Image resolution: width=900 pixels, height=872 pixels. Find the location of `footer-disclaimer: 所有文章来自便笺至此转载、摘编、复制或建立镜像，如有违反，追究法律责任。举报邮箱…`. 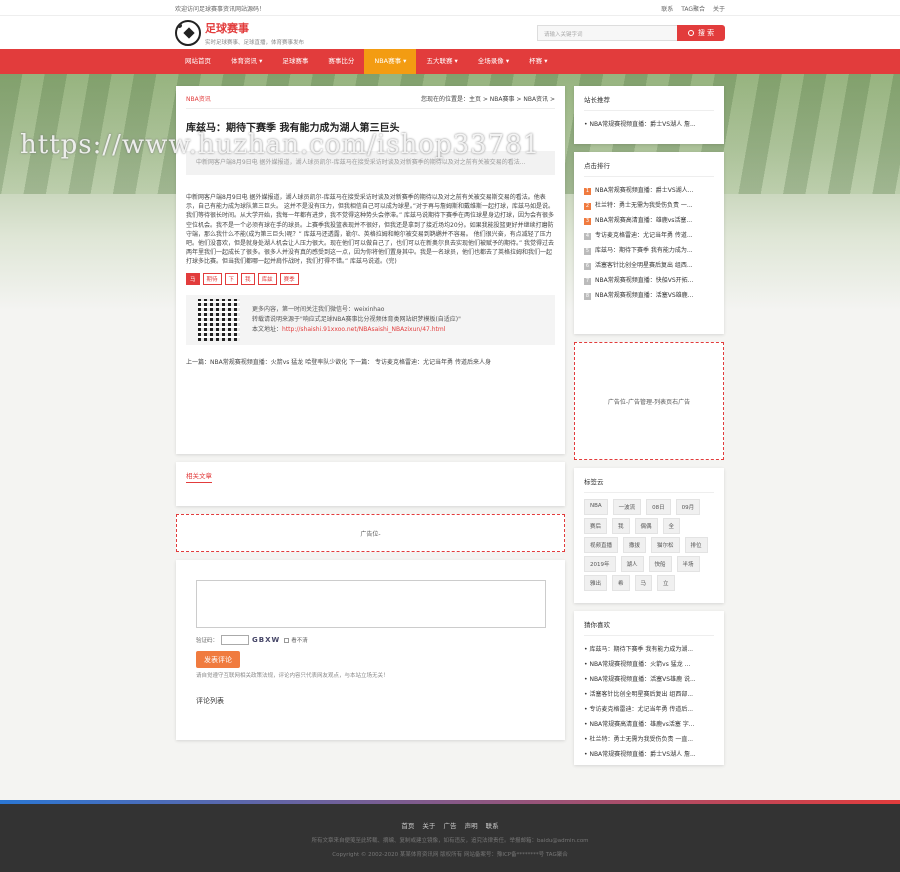

footer-disclaimer: 所有文章来自便笺至此转载、摘编、复制或建立镜像，如有违反，追究法律责任。举报邮箱… is located at coordinates (450, 841).